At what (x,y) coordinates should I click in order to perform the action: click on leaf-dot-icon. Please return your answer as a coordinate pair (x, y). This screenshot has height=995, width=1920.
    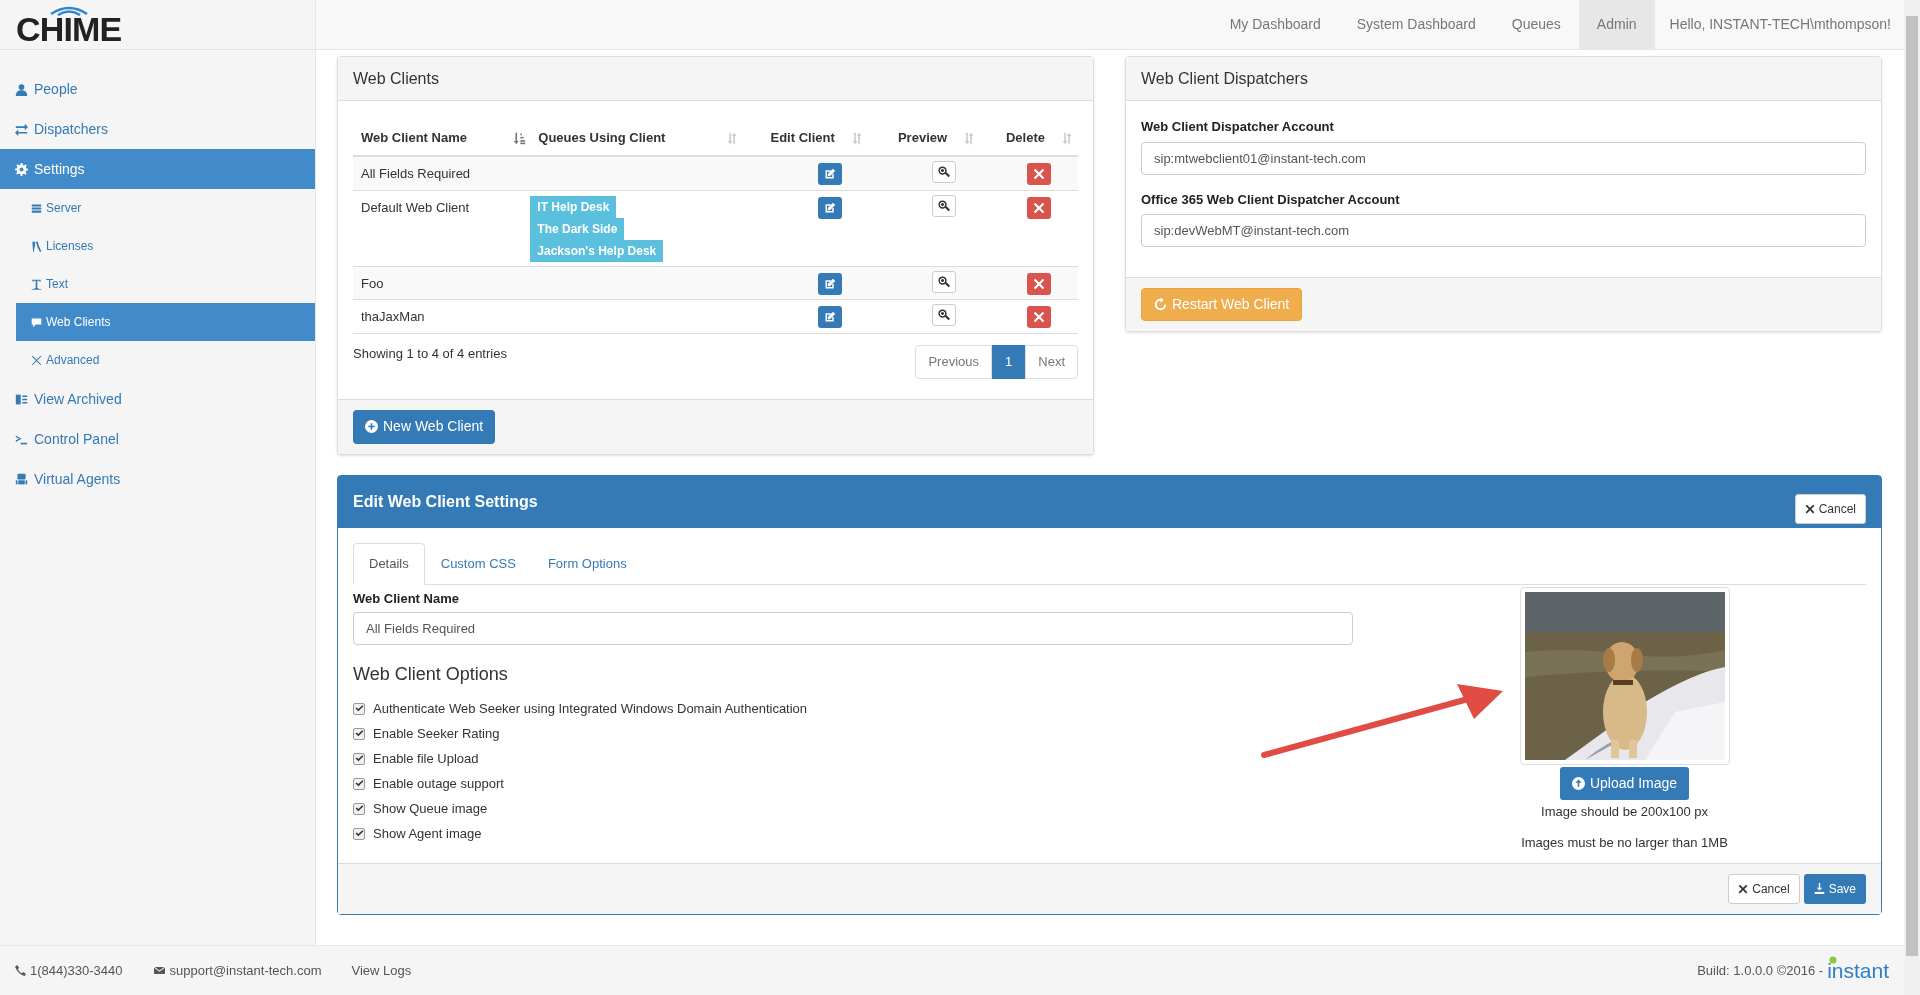
    Looking at the image, I should click on (1833, 960).